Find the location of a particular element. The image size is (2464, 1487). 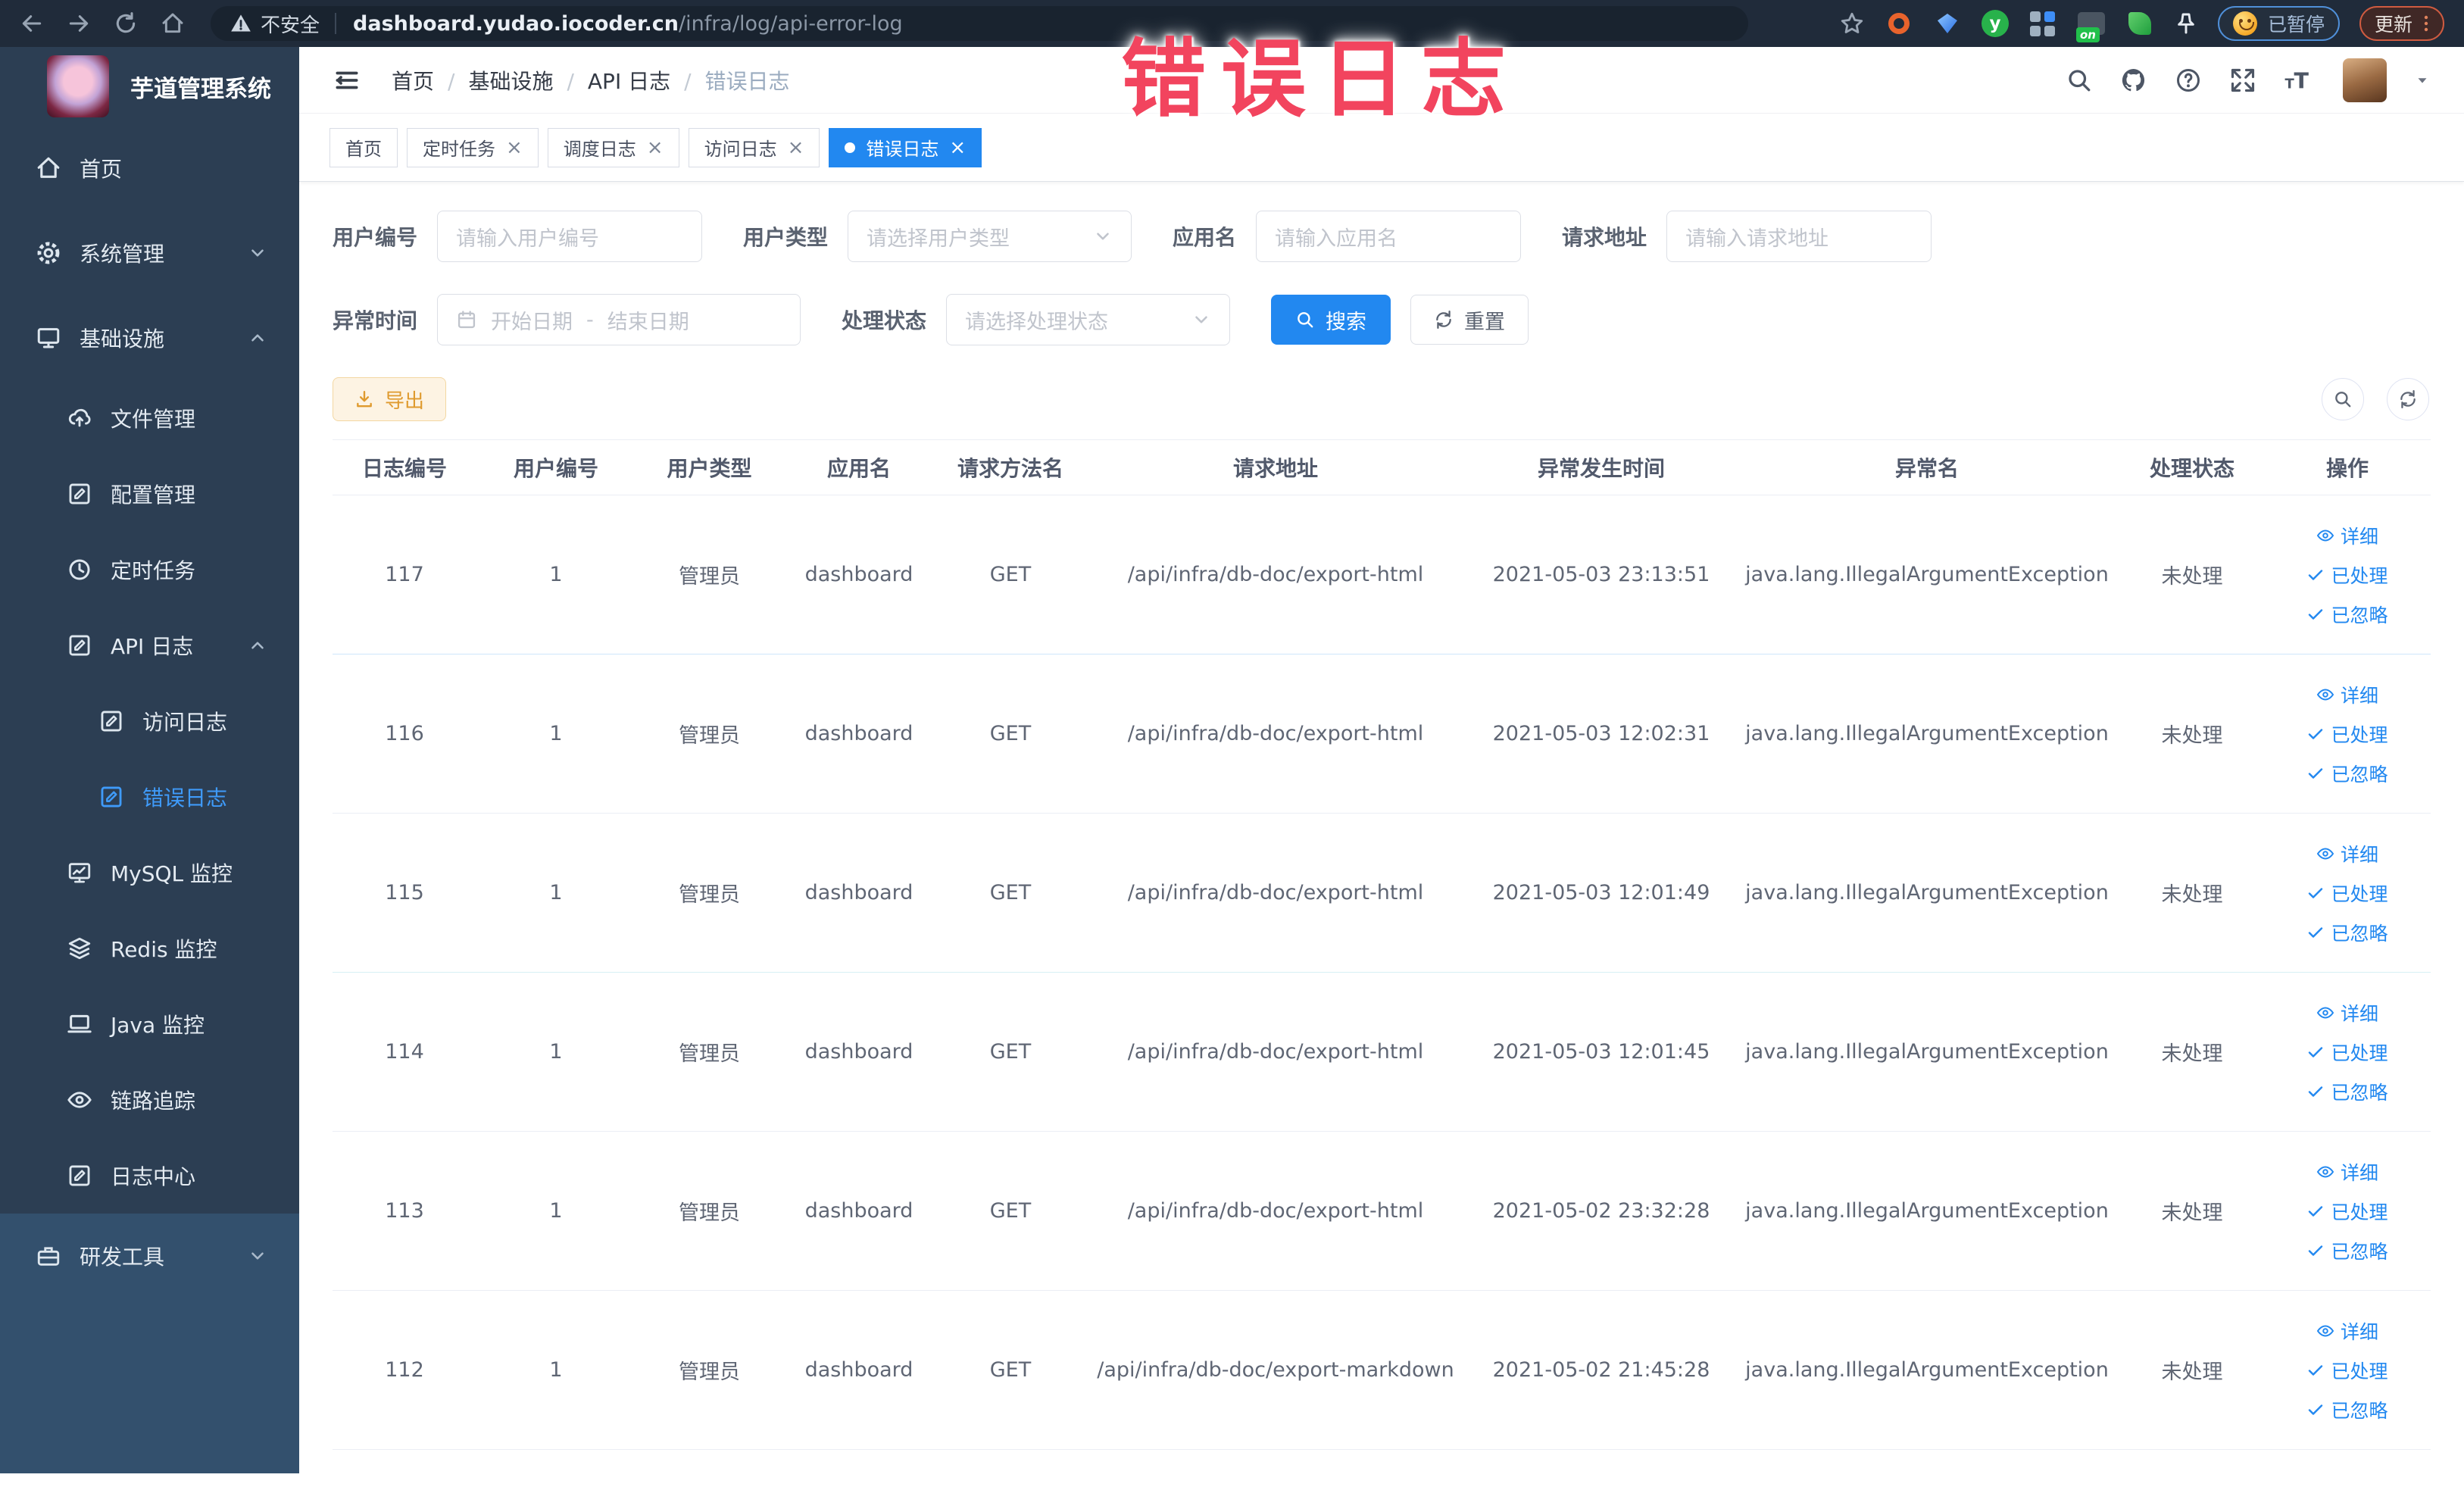

sidebar-menu-item: 错误日志 is located at coordinates (149, 797).